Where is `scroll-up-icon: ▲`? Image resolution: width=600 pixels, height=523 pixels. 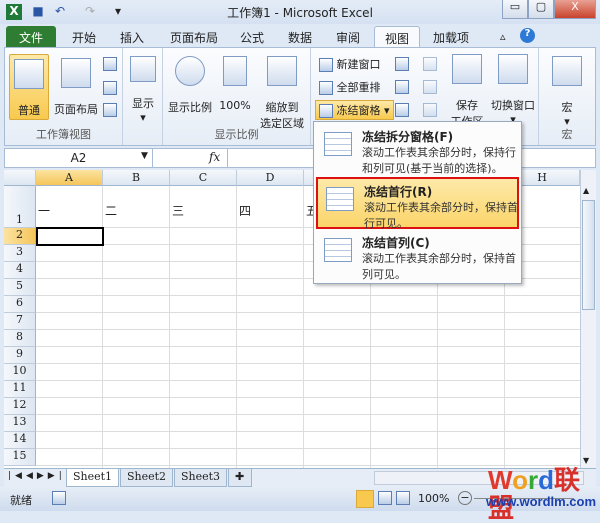 scroll-up-icon: ▲ is located at coordinates (586, 190).